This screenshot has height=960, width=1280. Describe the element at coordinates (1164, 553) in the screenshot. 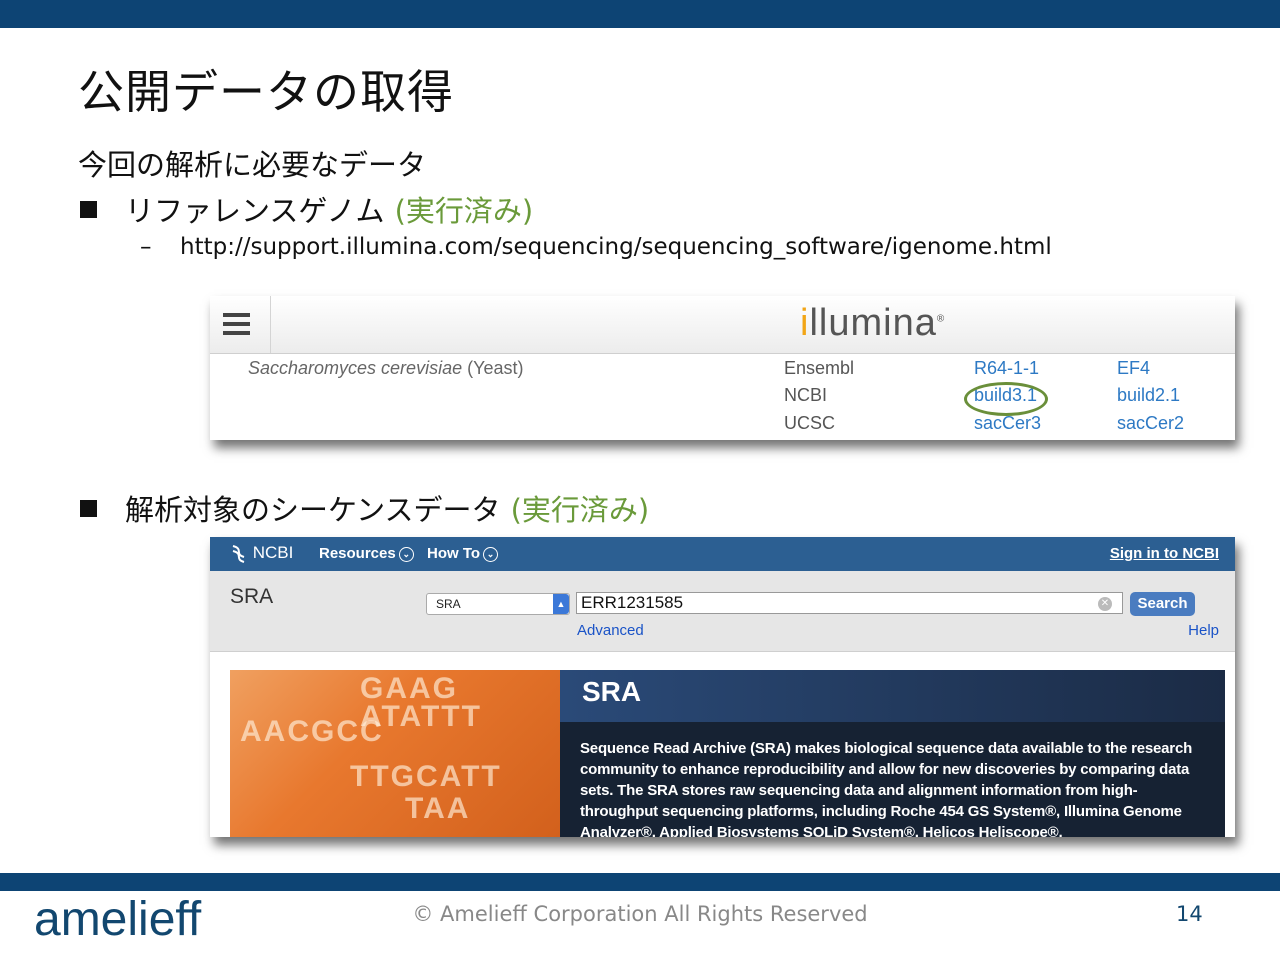

I see `sign-in-link: Sign in to NCBI` at that location.